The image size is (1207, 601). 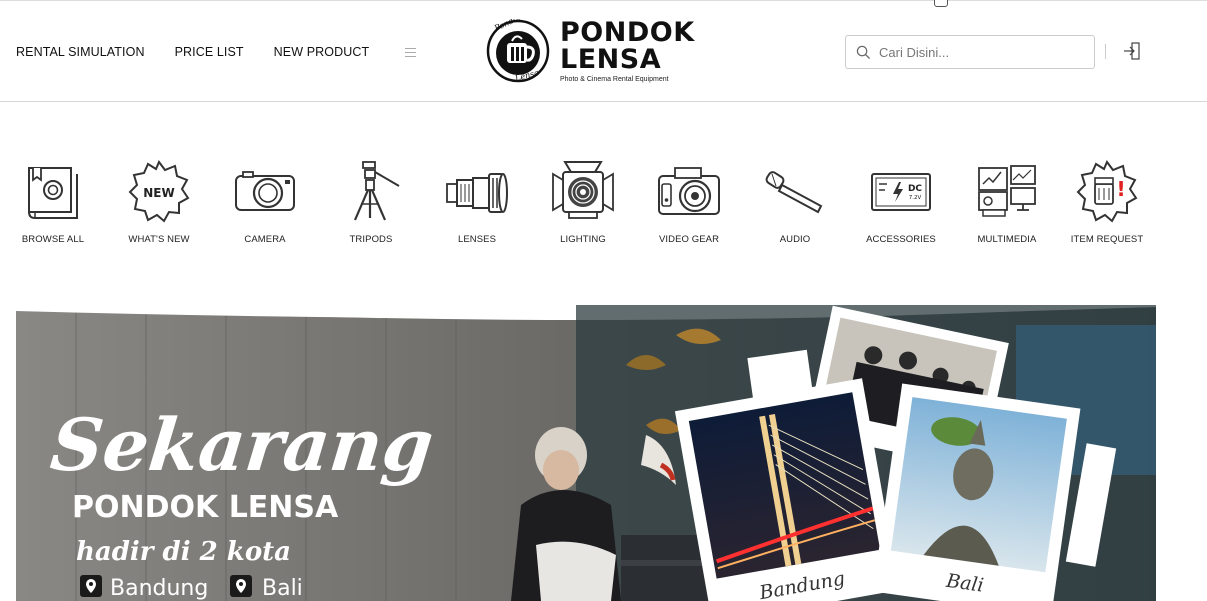 What do you see at coordinates (183, 552) in the screenshot?
I see `banner-subline: hadir di 2 kota` at bounding box center [183, 552].